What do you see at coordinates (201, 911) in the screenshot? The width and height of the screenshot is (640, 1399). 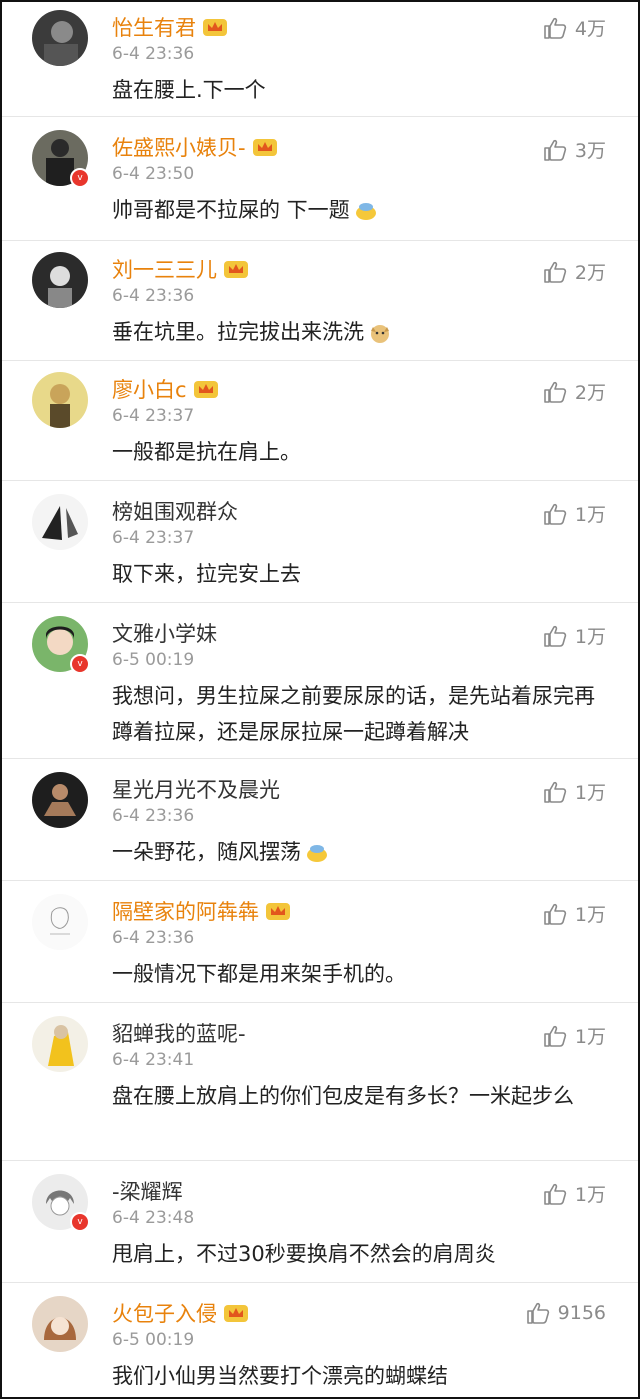 I see `username: 隔壁家的阿犇犇` at bounding box center [201, 911].